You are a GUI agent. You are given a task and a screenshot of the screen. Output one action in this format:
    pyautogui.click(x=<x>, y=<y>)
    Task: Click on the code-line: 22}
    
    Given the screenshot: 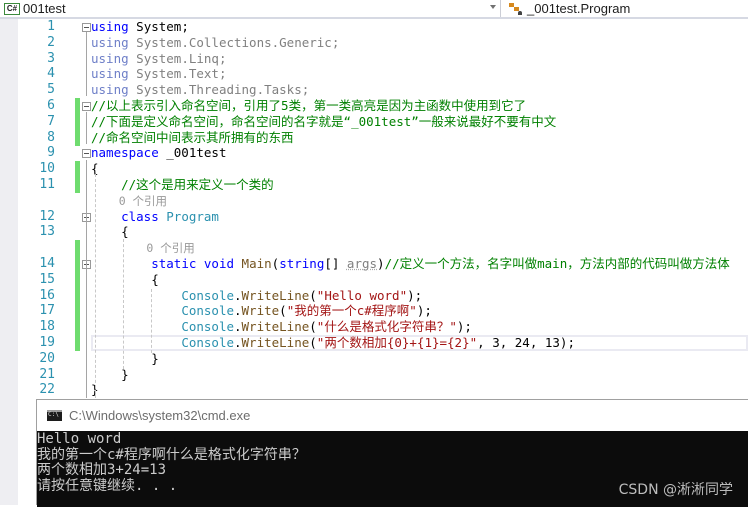 What is the action you would take?
    pyautogui.click(x=383, y=390)
    